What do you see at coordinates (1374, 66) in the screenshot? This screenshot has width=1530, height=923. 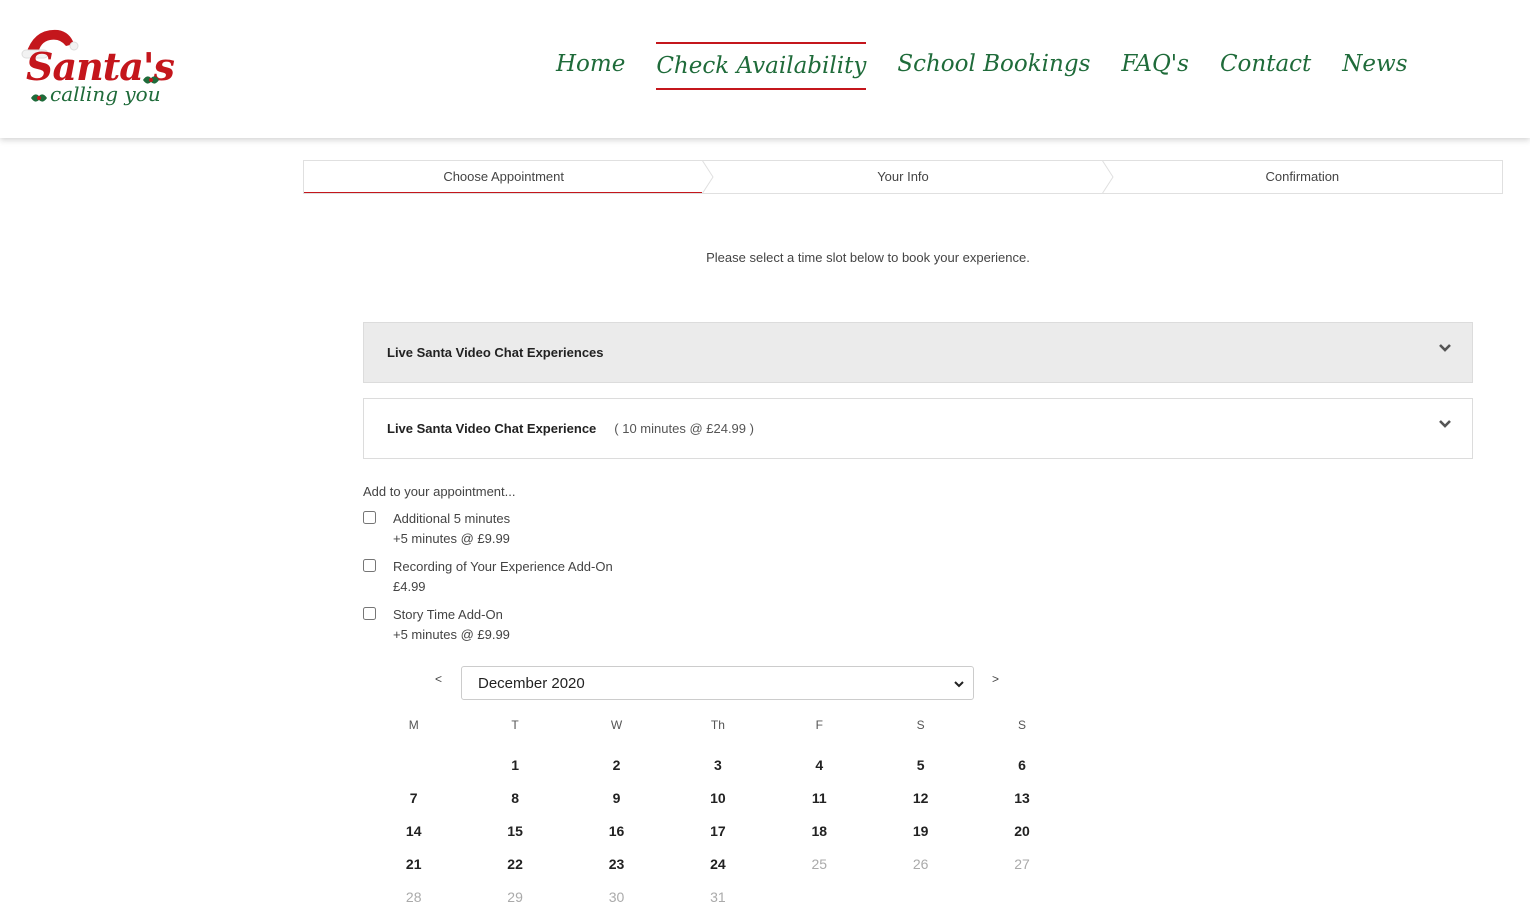 I see `nav-news: News` at bounding box center [1374, 66].